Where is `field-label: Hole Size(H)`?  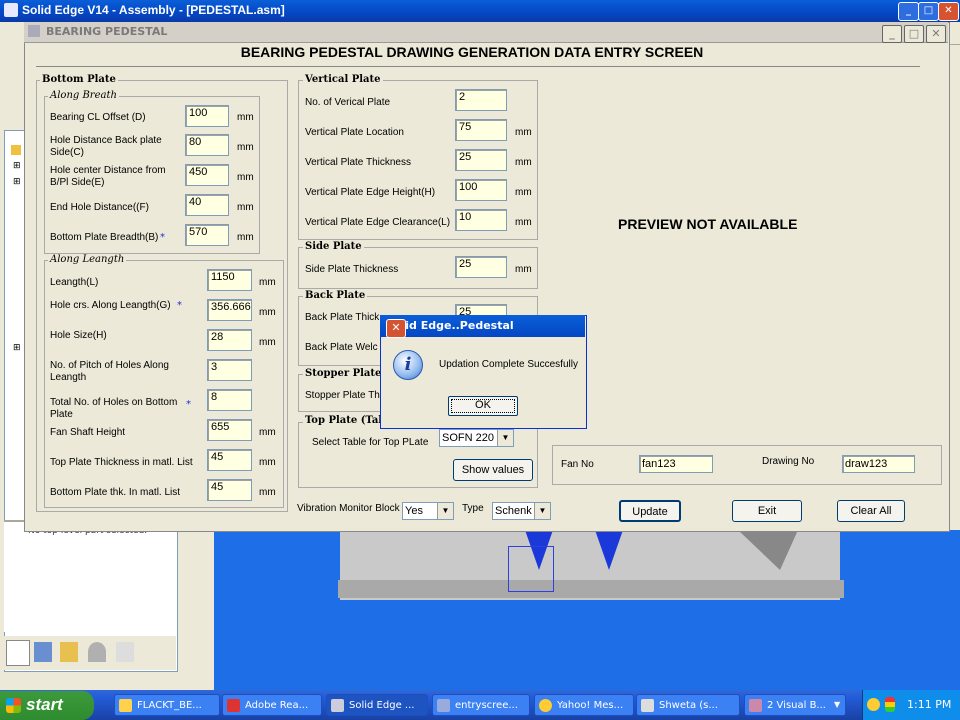
field-label: Hole Size(H) is located at coordinates (78, 335).